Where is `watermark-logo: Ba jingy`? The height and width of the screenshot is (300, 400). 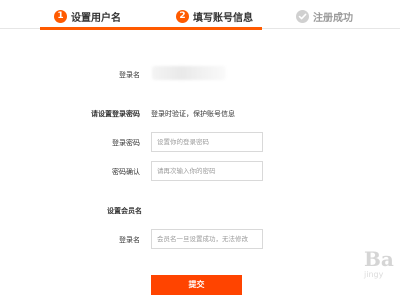
watermark-logo: Ba jingy is located at coordinates (382, 270).